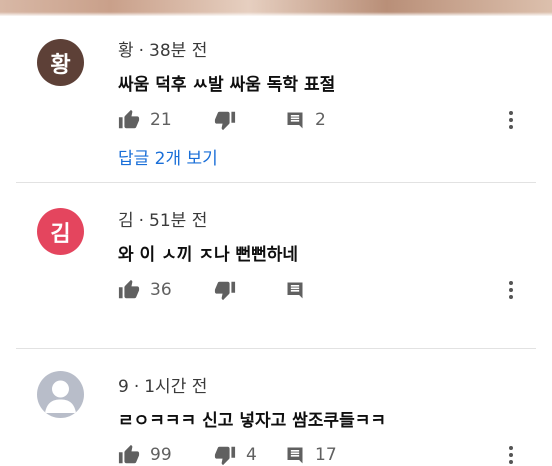 The height and width of the screenshot is (466, 552). Describe the element at coordinates (161, 290) in the screenshot. I see `like-count: 36` at that location.